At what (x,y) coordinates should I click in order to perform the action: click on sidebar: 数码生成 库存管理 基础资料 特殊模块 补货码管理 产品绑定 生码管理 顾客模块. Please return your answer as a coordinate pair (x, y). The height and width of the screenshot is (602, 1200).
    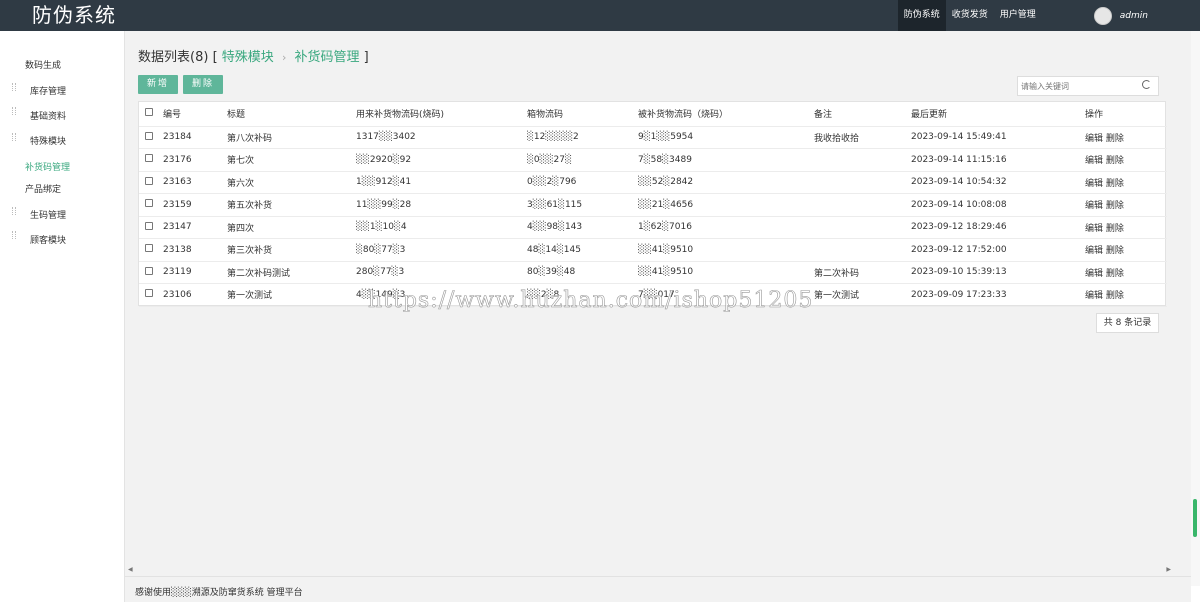
    Looking at the image, I should click on (62, 316).